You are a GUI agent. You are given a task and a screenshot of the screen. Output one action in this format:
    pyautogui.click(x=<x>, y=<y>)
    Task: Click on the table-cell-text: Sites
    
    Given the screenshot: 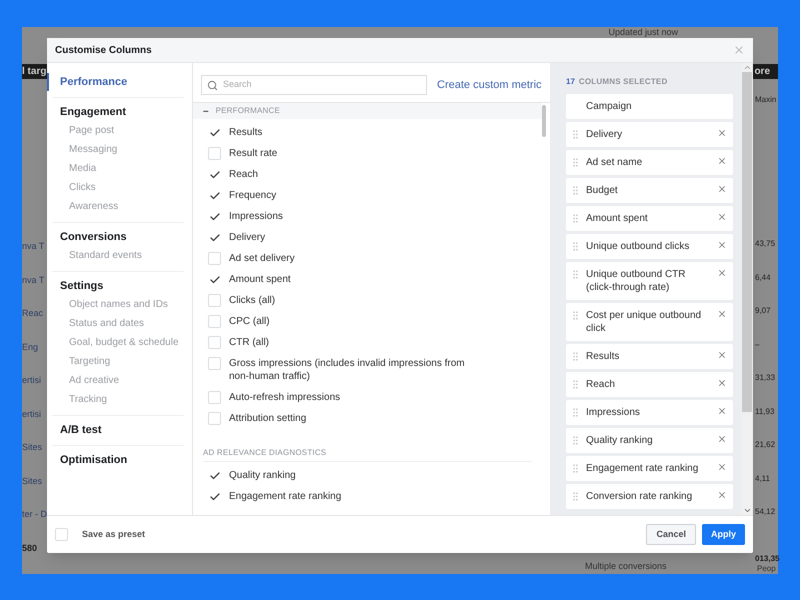 What is the action you would take?
    pyautogui.click(x=33, y=481)
    